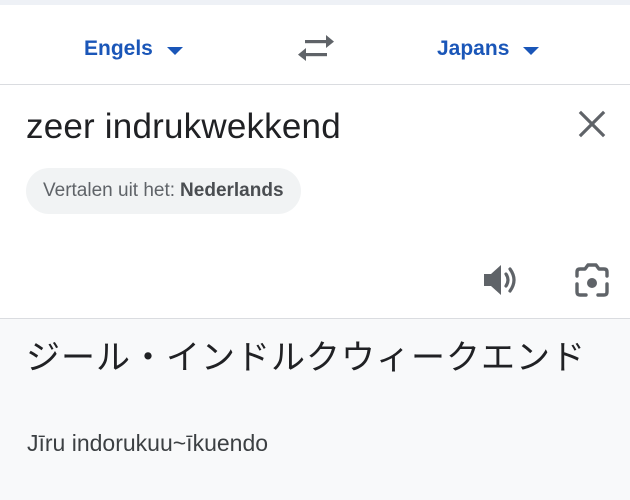  What do you see at coordinates (592, 280) in the screenshot?
I see `lens-camera-icon` at bounding box center [592, 280].